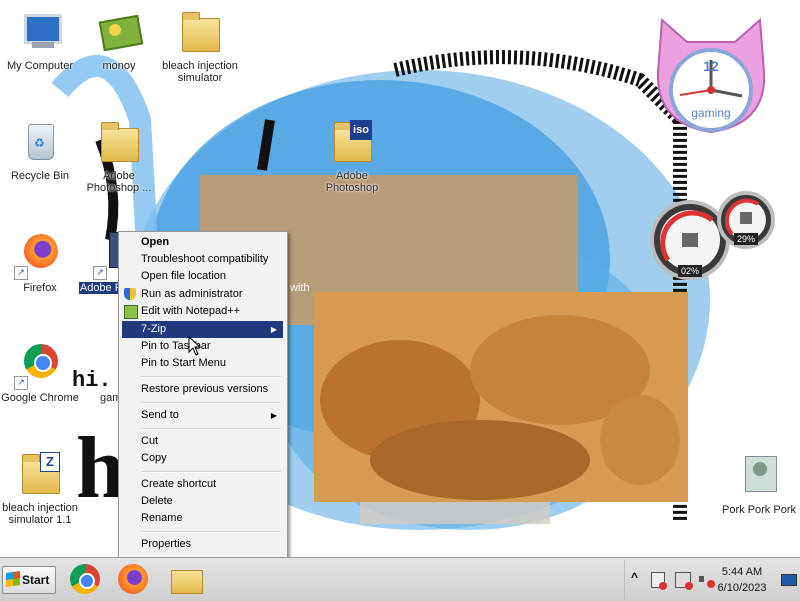  What do you see at coordinates (192, 294) in the screenshot?
I see `menu-item-label: Run as administrator` at bounding box center [192, 294].